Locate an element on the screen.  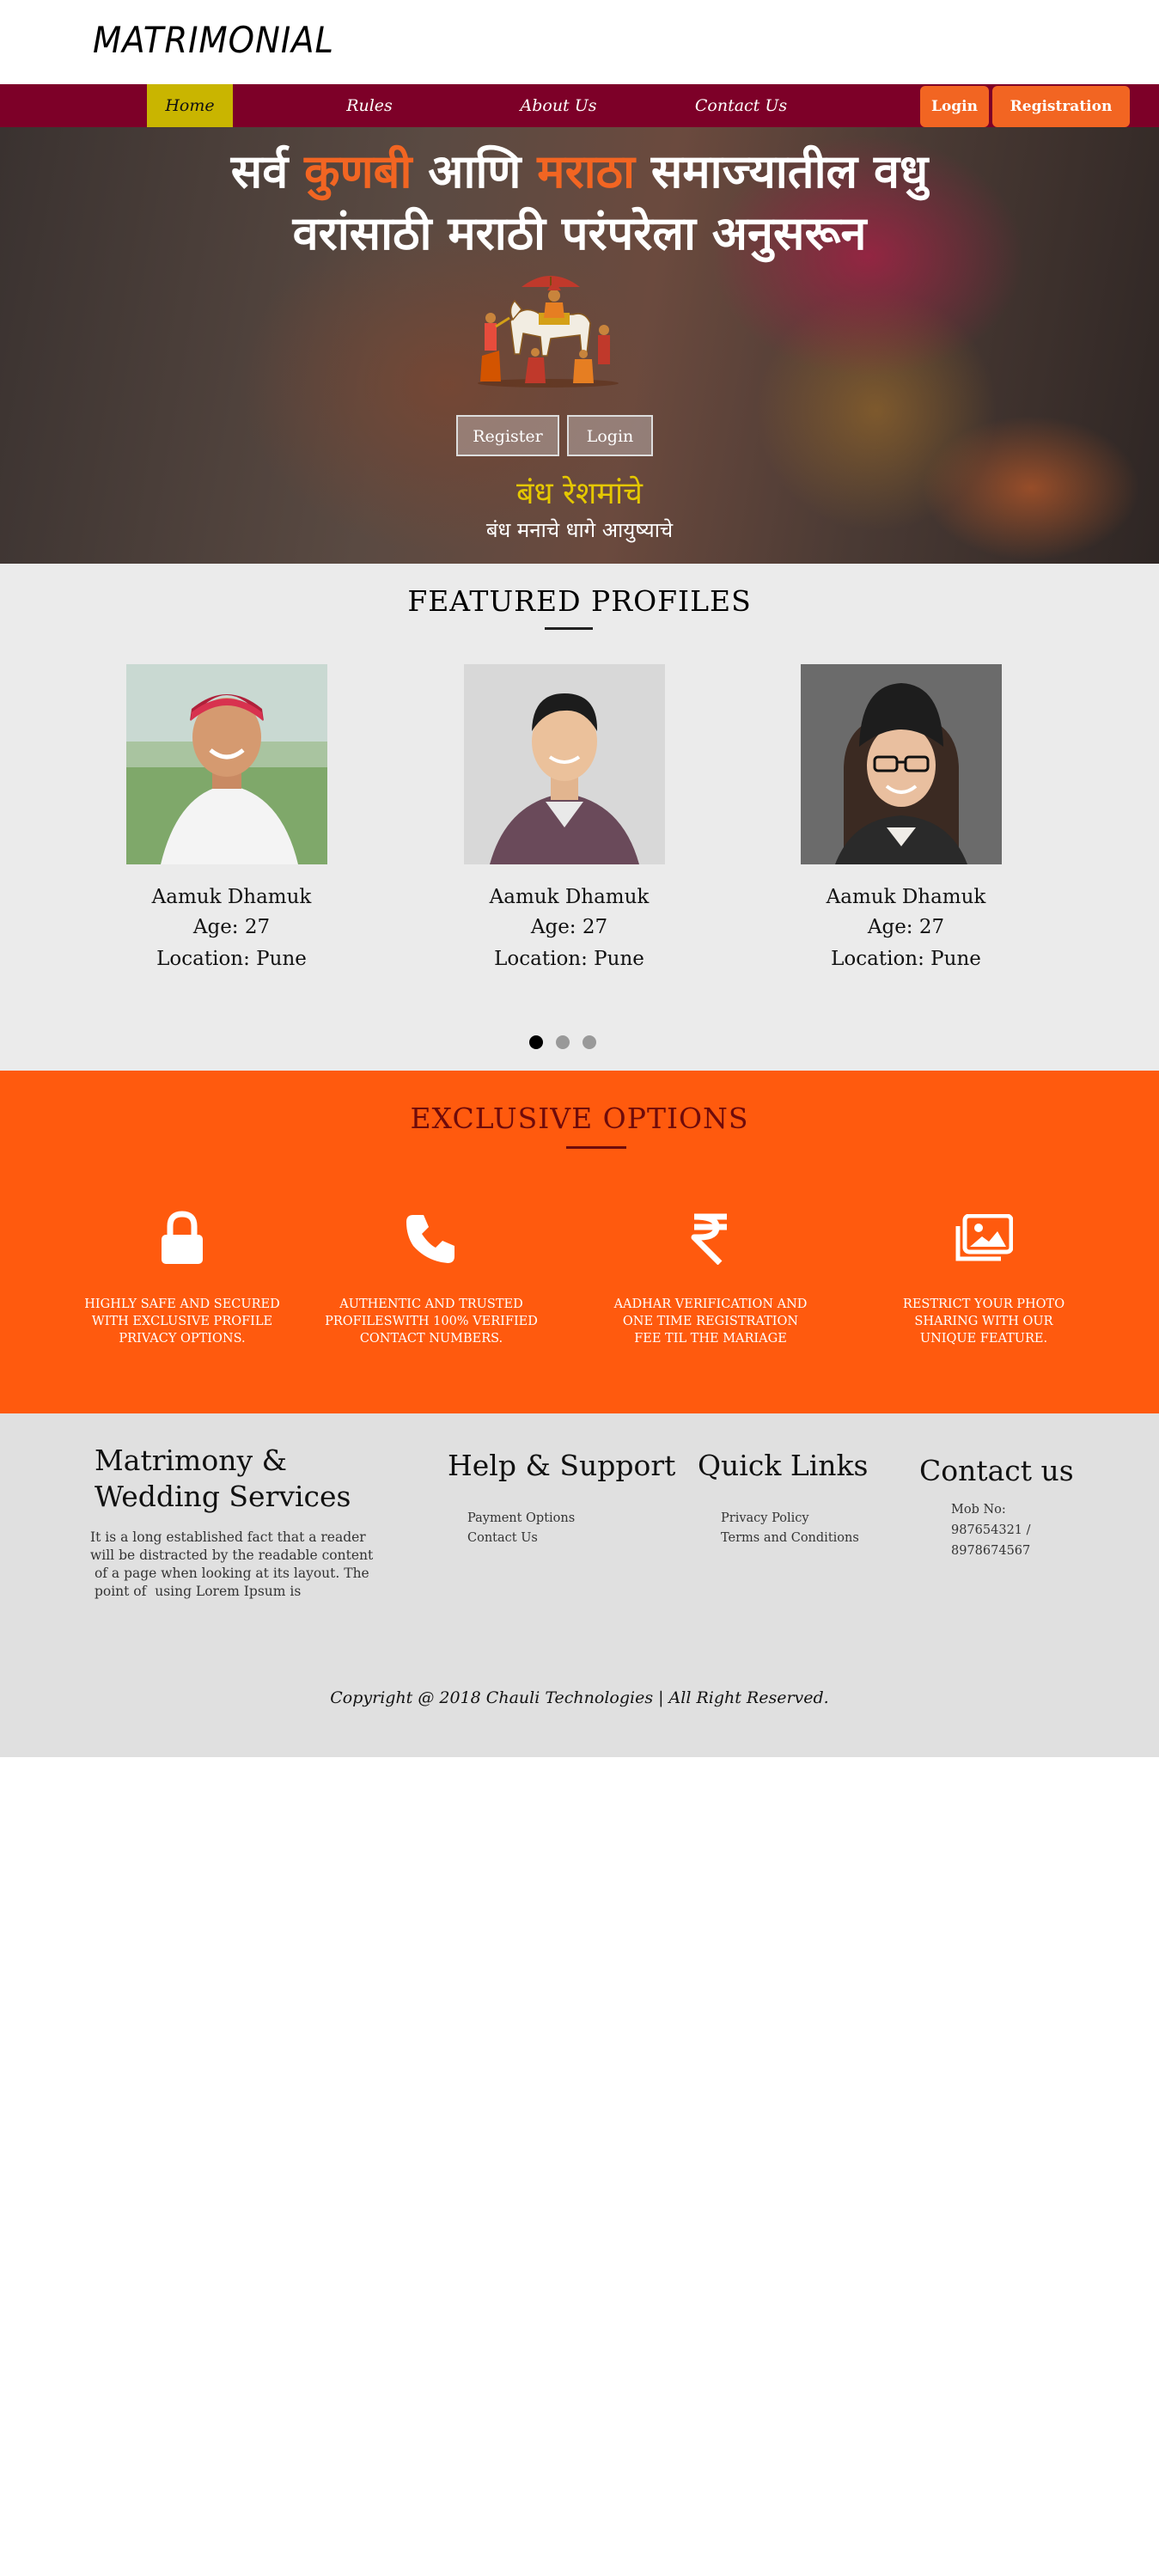
registration-button: Registration is located at coordinates (1061, 106).